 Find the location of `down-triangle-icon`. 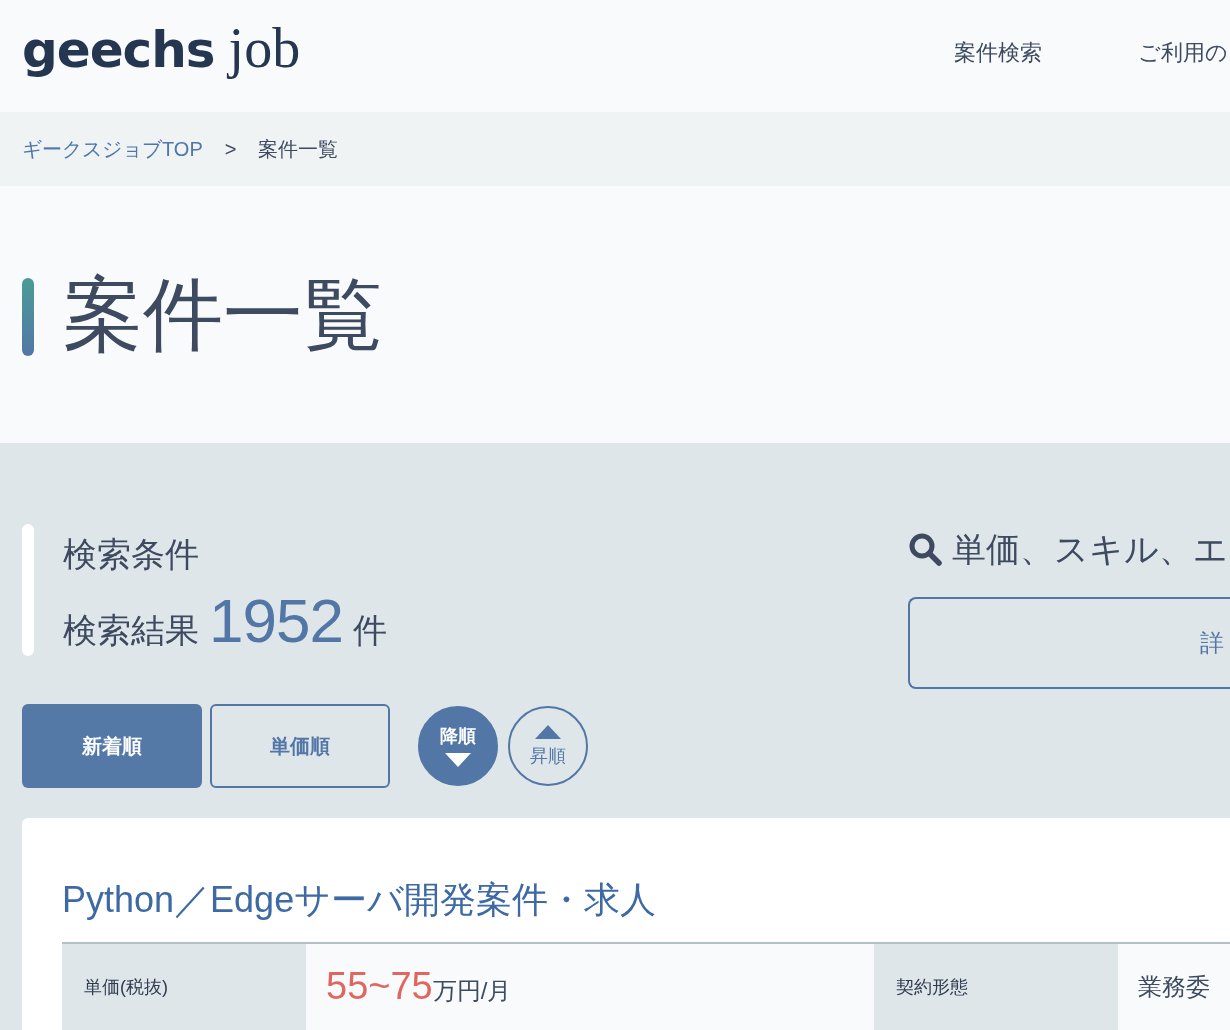

down-triangle-icon is located at coordinates (458, 760).